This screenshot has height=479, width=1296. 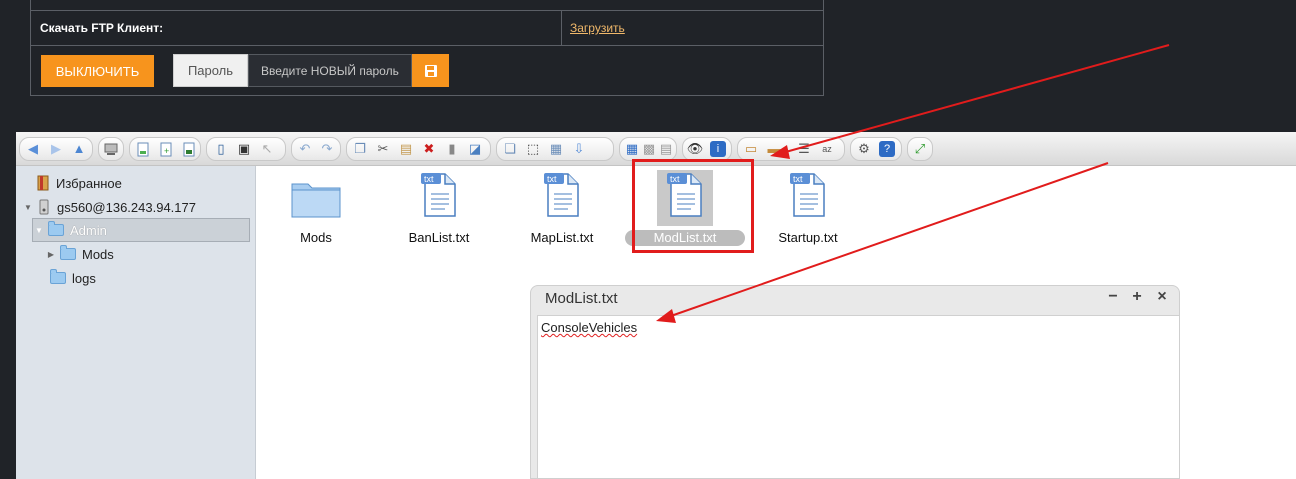 I want to click on tree-admin: ▼ Admin, so click(x=70, y=230).